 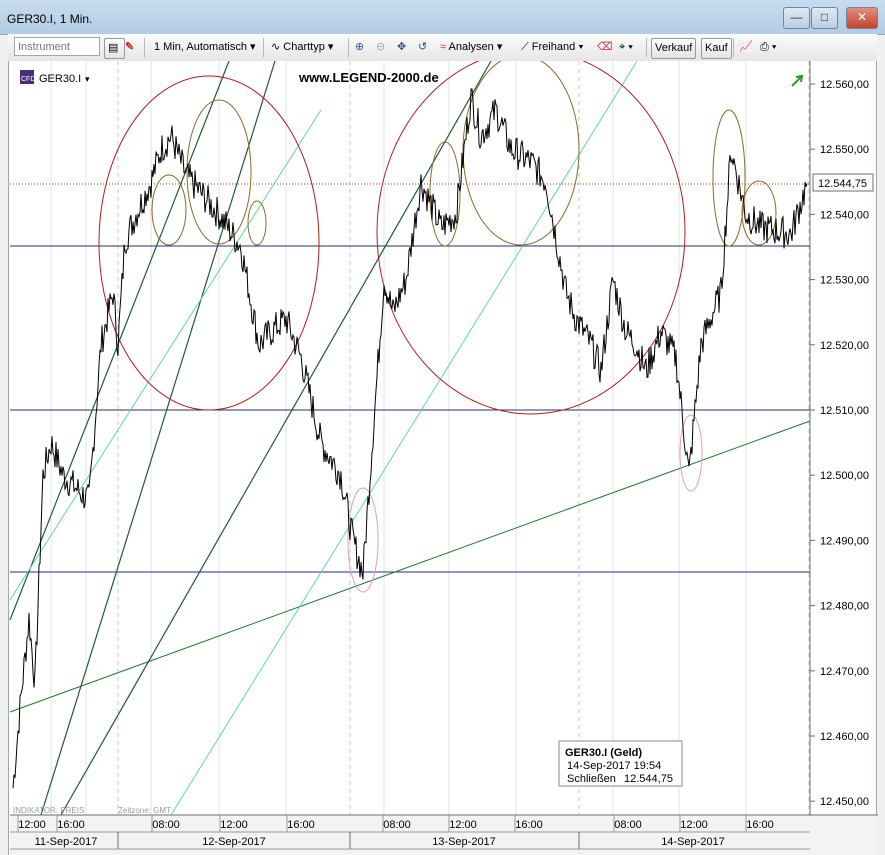 I want to click on symbol-selector: CFD GER30.I ▾, so click(x=55, y=77).